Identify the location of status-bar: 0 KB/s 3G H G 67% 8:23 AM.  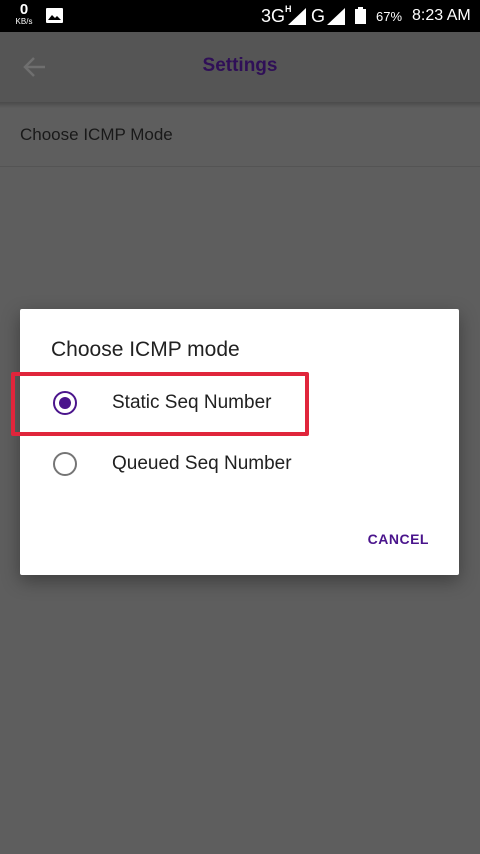
(240, 16).